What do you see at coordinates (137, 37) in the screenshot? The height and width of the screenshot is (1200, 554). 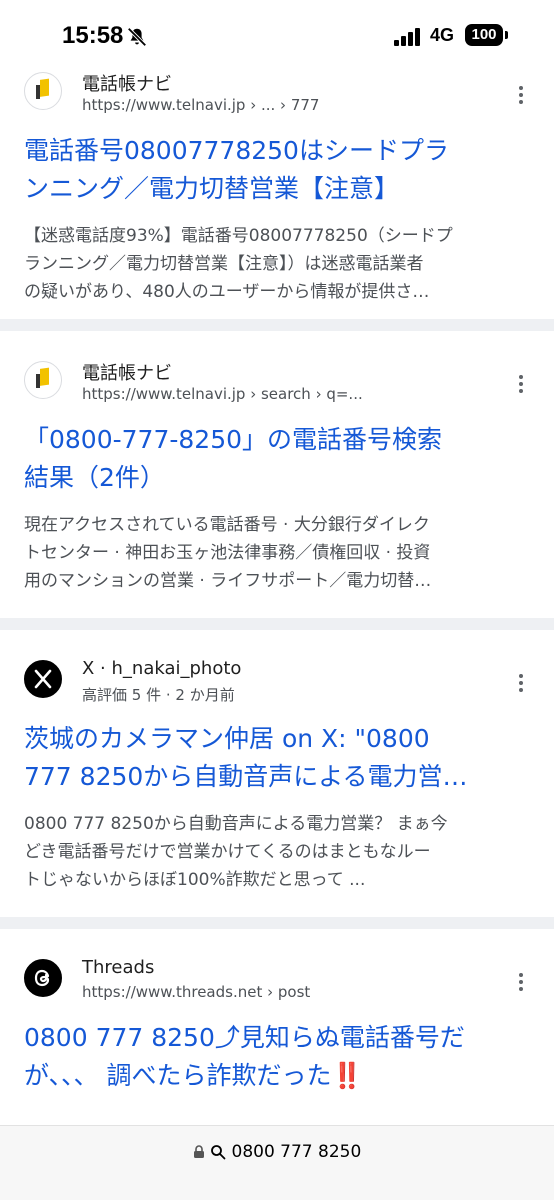 I see `bell-slash-icon` at bounding box center [137, 37].